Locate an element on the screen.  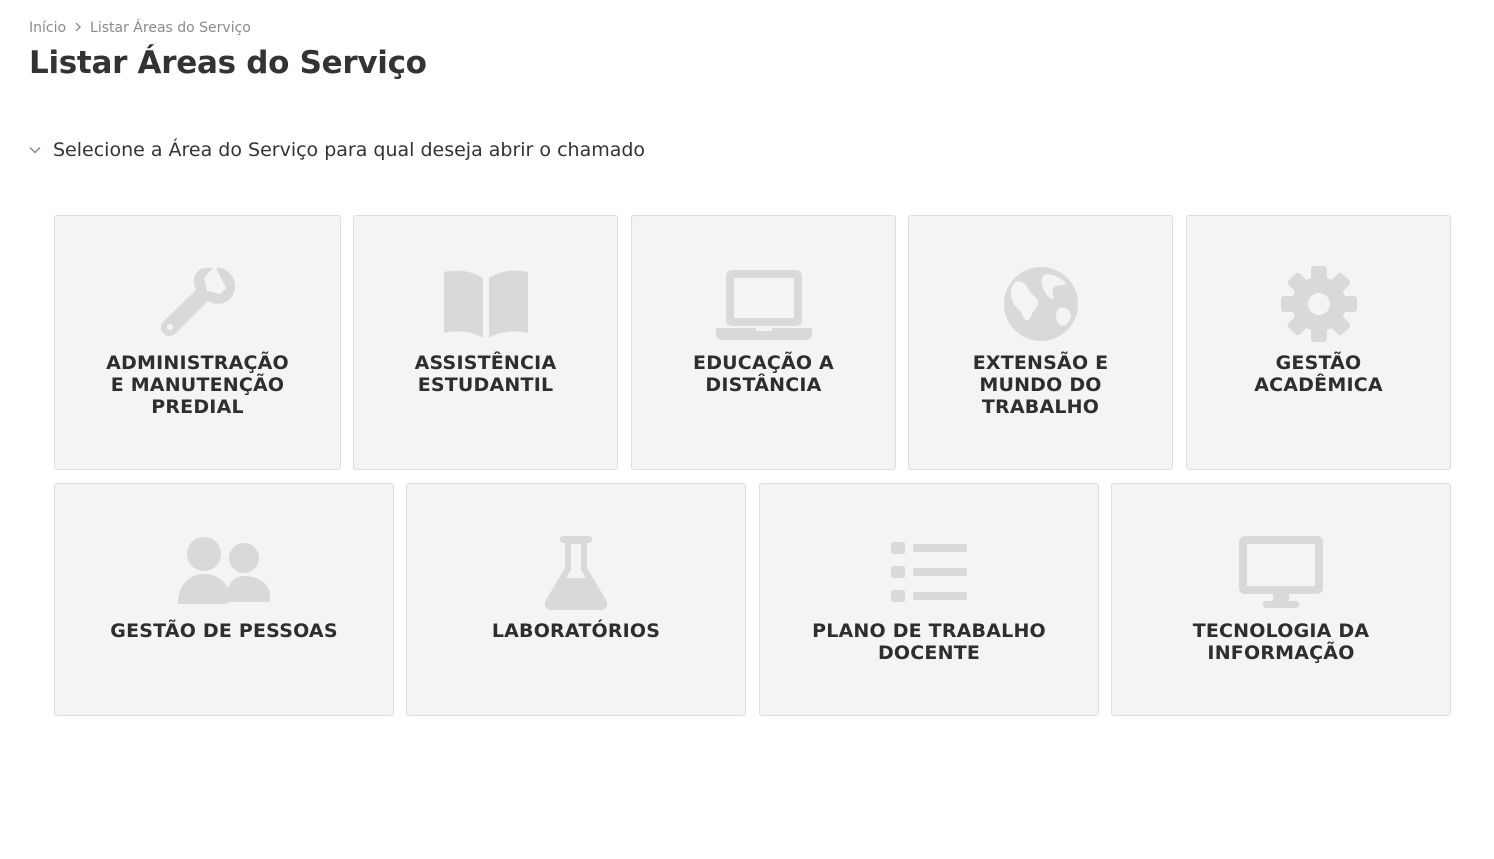
area-card-laboratorios: LABORATÓRIOS is located at coordinates (576, 599).